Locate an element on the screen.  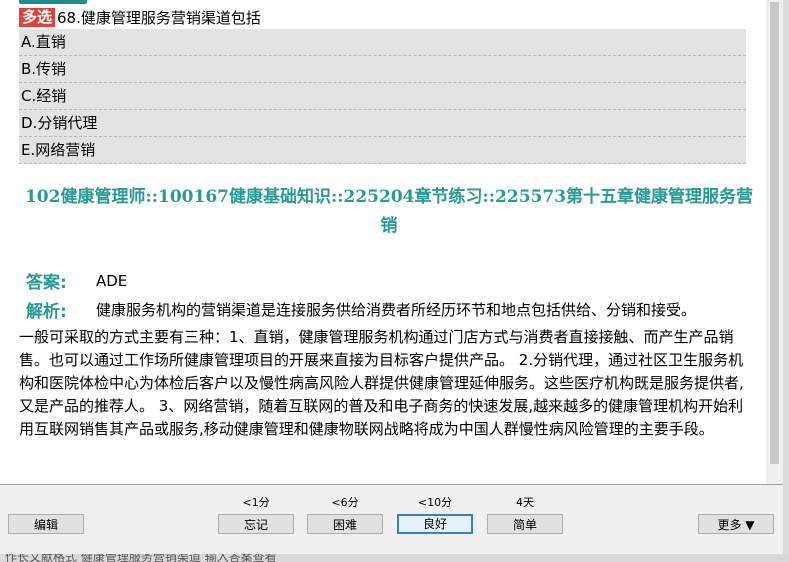
hard-button: 困难 is located at coordinates (345, 524).